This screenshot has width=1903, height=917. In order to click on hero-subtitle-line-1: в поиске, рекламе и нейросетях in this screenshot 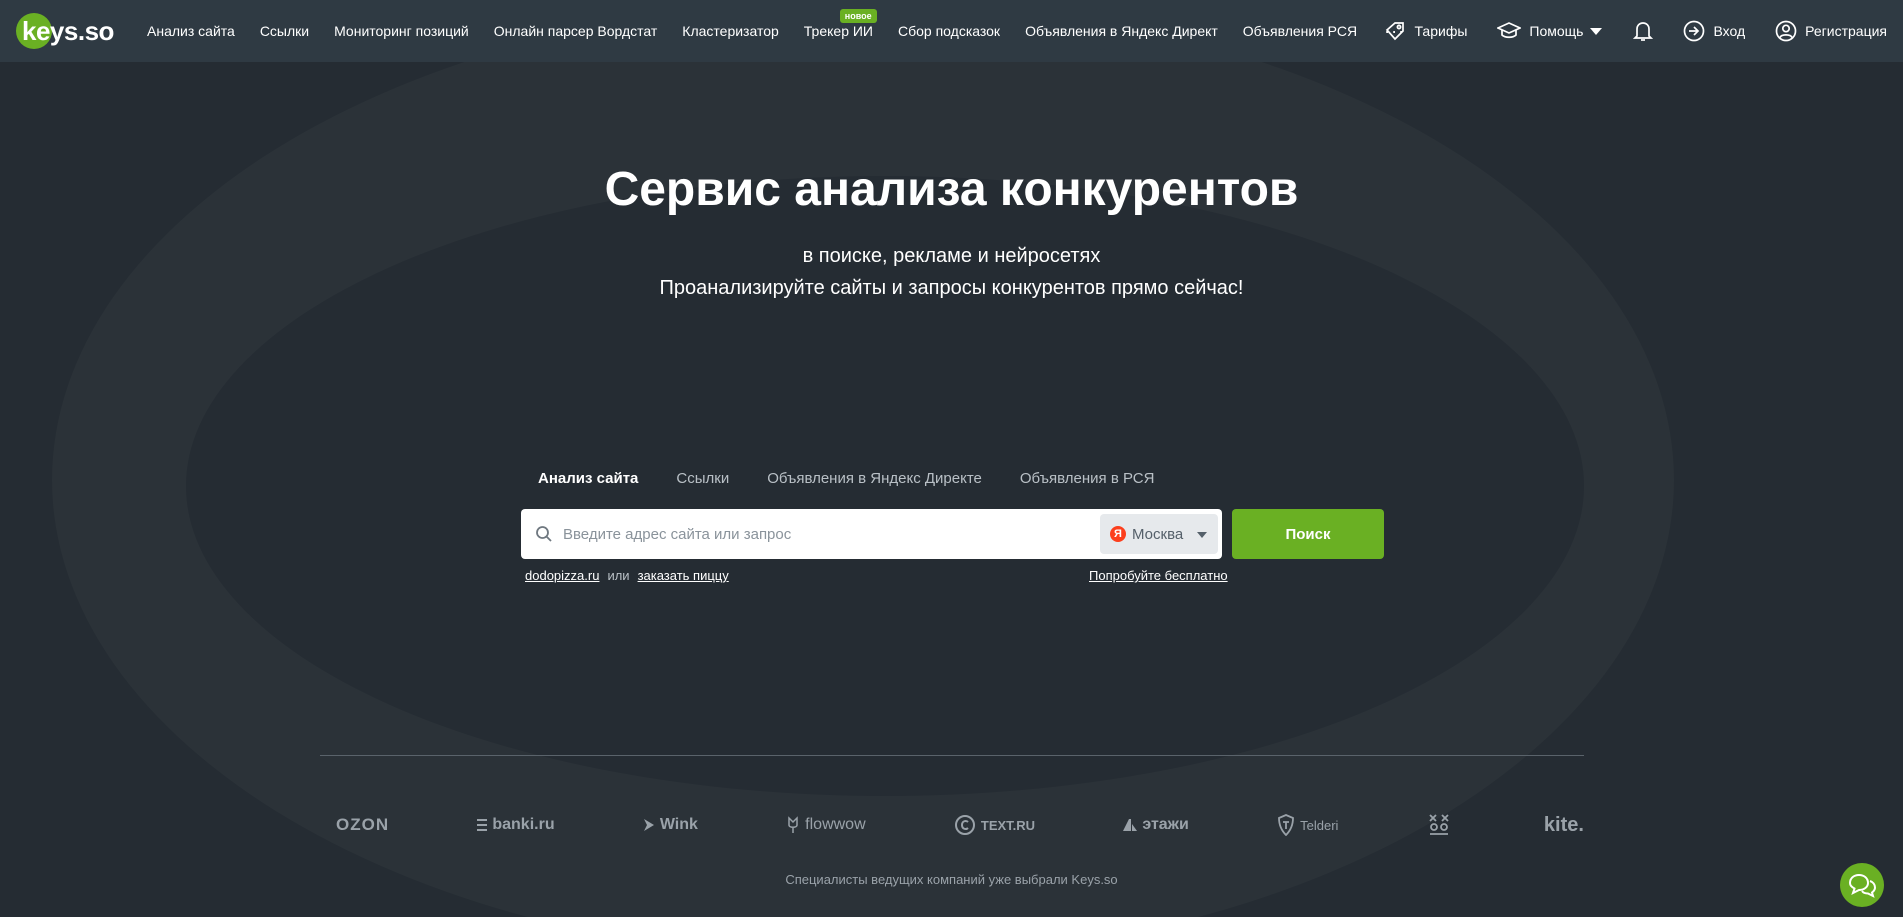, I will do `click(951, 256)`.